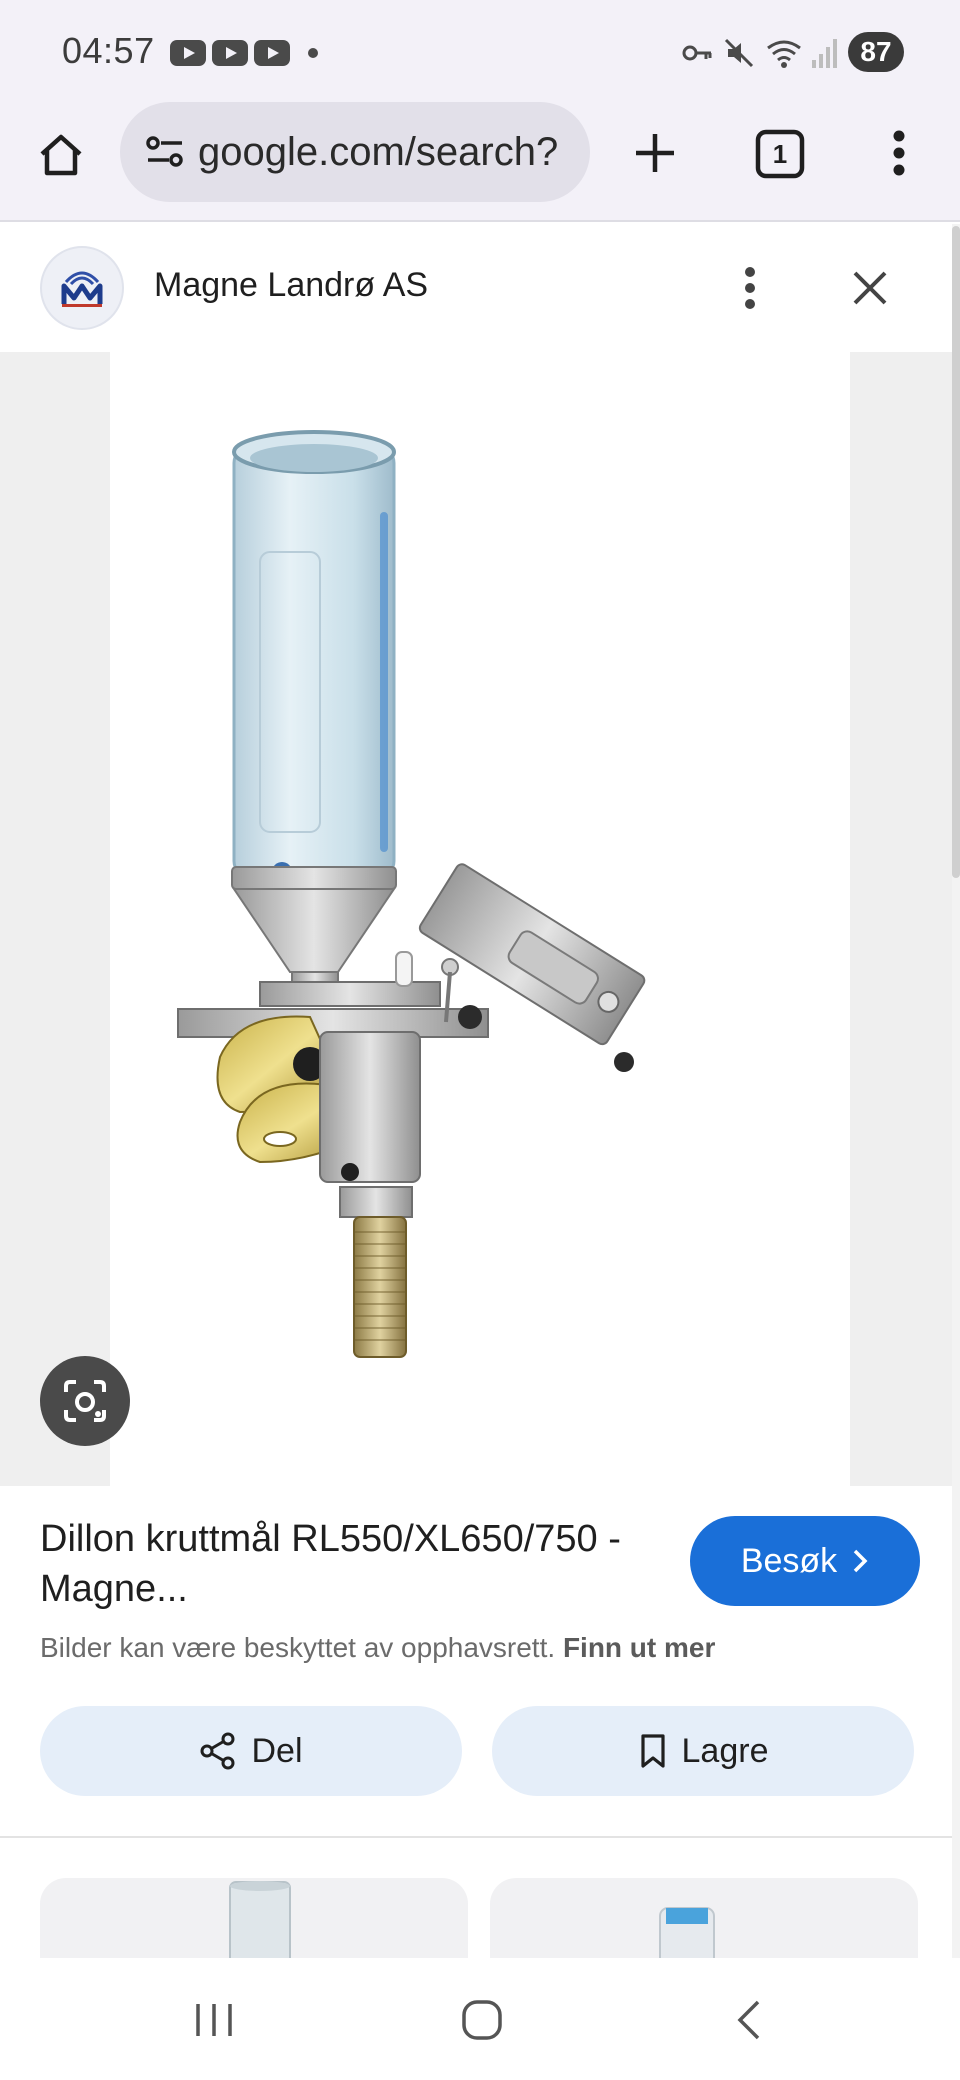 The height and width of the screenshot is (2080, 960). Describe the element at coordinates (165, 152) in the screenshot. I see `site-settings-icon` at that location.